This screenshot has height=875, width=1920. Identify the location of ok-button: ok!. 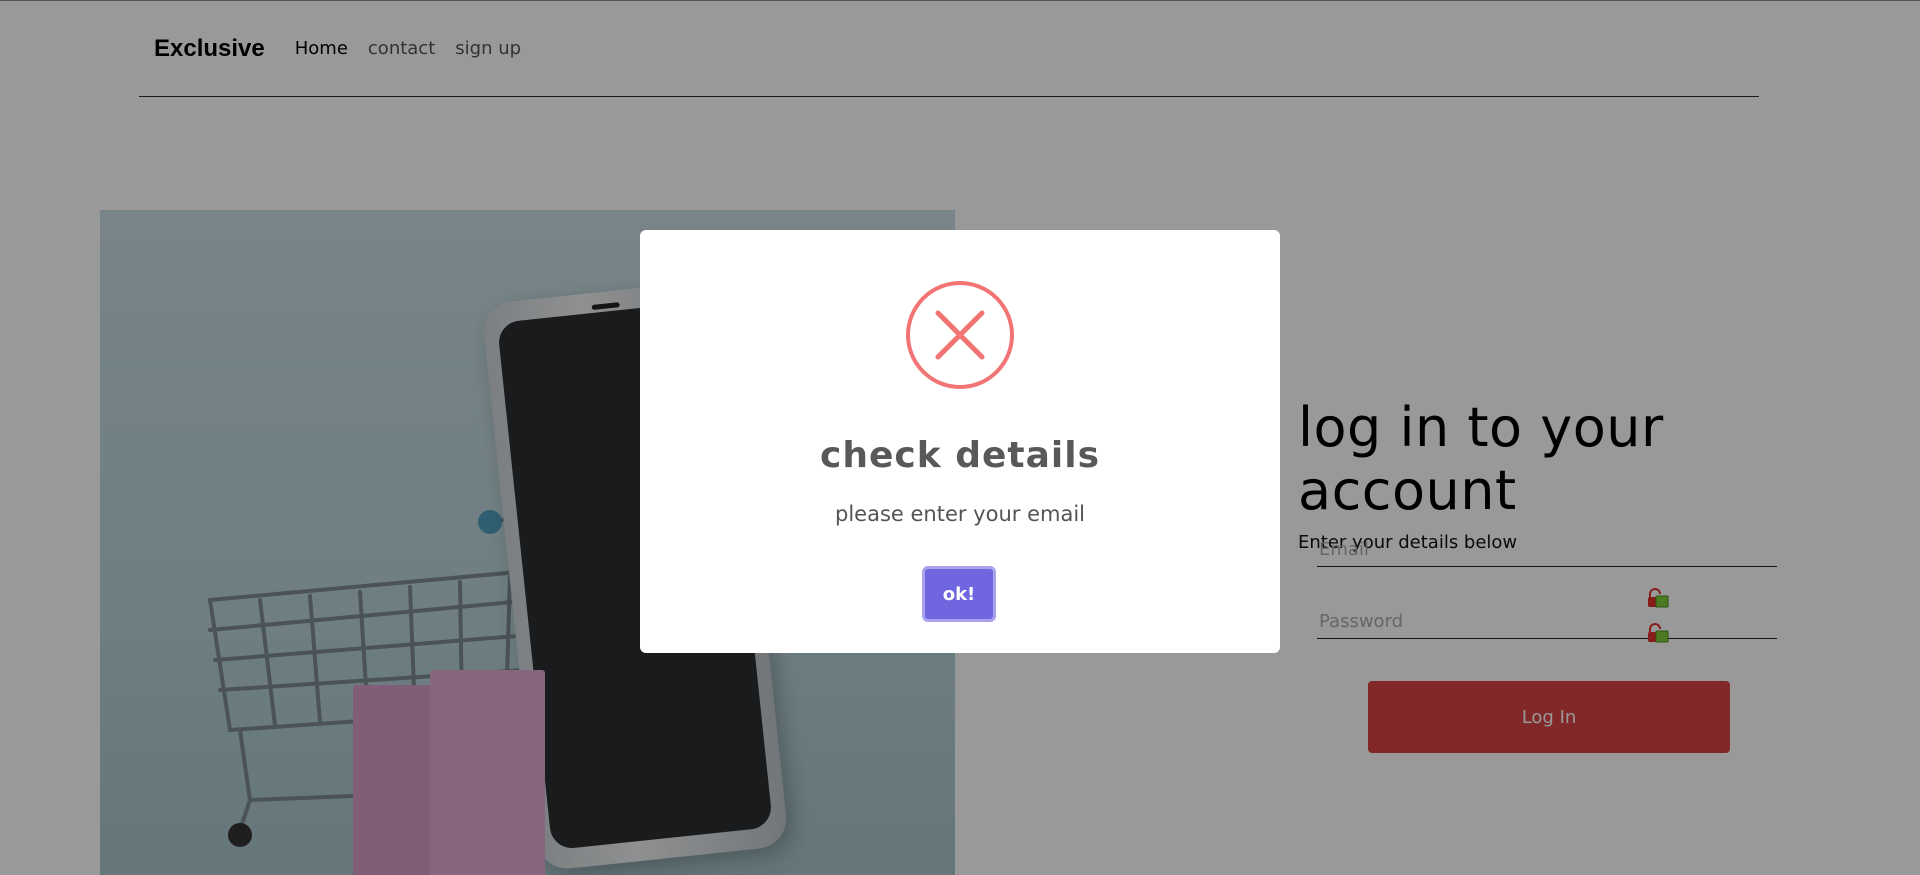
(959, 594).